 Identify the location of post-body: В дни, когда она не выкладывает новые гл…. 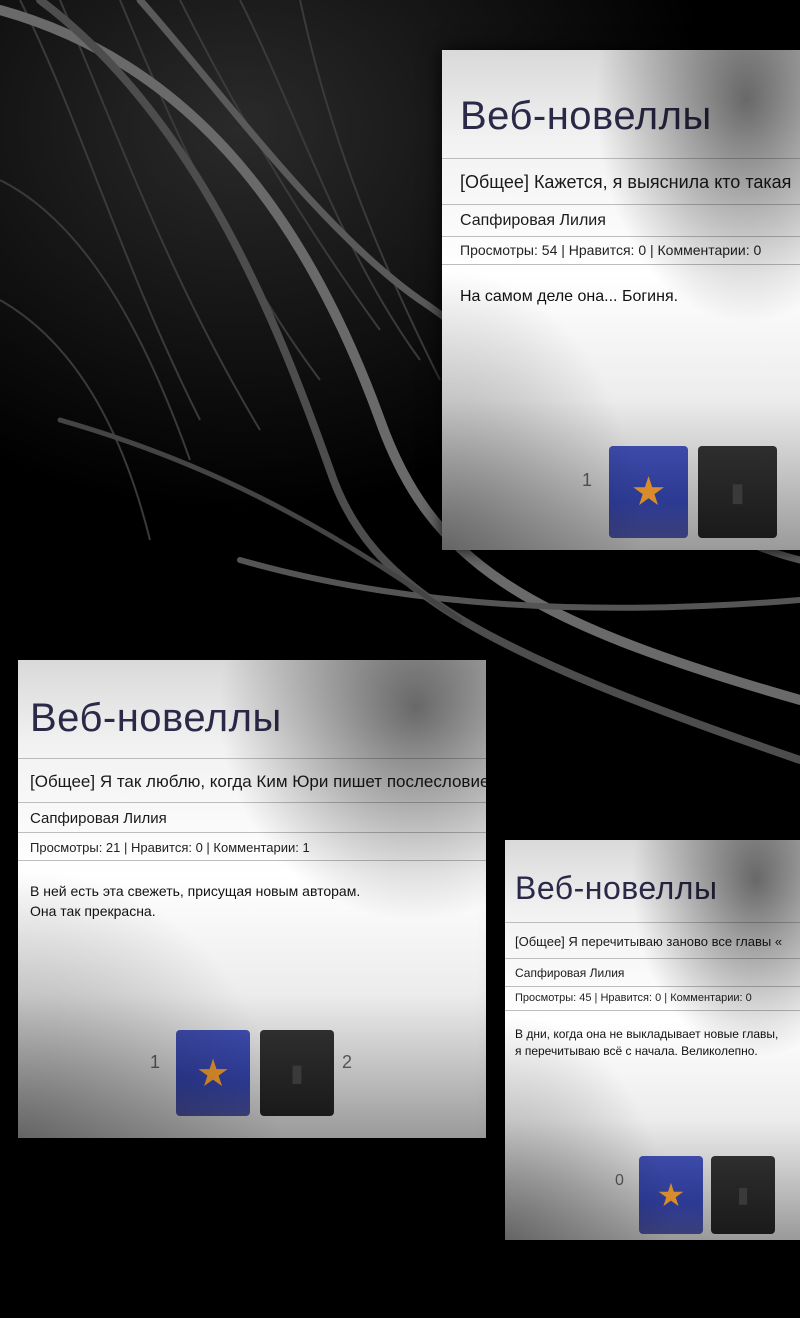
(647, 1042).